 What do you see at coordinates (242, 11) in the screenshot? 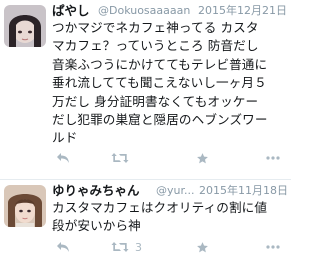
I see `tweet-date: 2015年12月21日` at bounding box center [242, 11].